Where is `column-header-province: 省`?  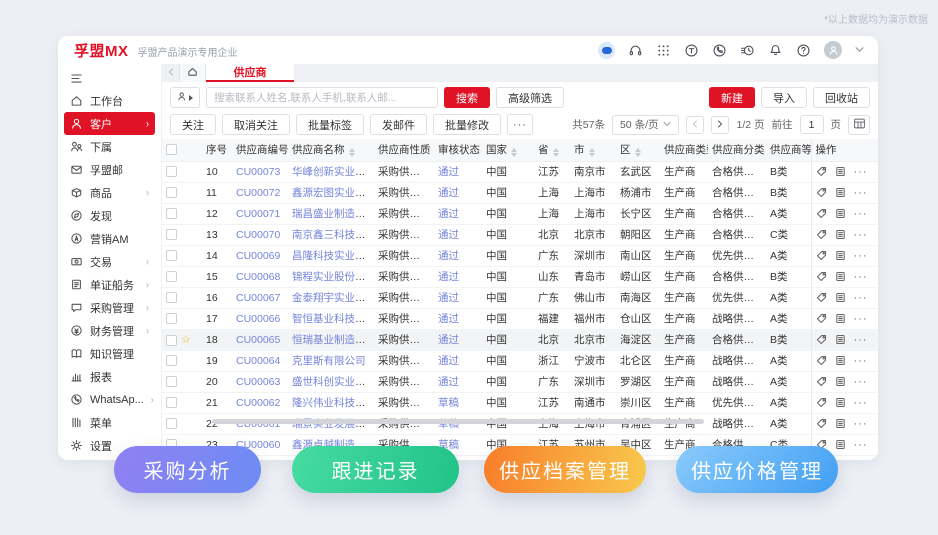 column-header-province: 省 is located at coordinates (552, 150).